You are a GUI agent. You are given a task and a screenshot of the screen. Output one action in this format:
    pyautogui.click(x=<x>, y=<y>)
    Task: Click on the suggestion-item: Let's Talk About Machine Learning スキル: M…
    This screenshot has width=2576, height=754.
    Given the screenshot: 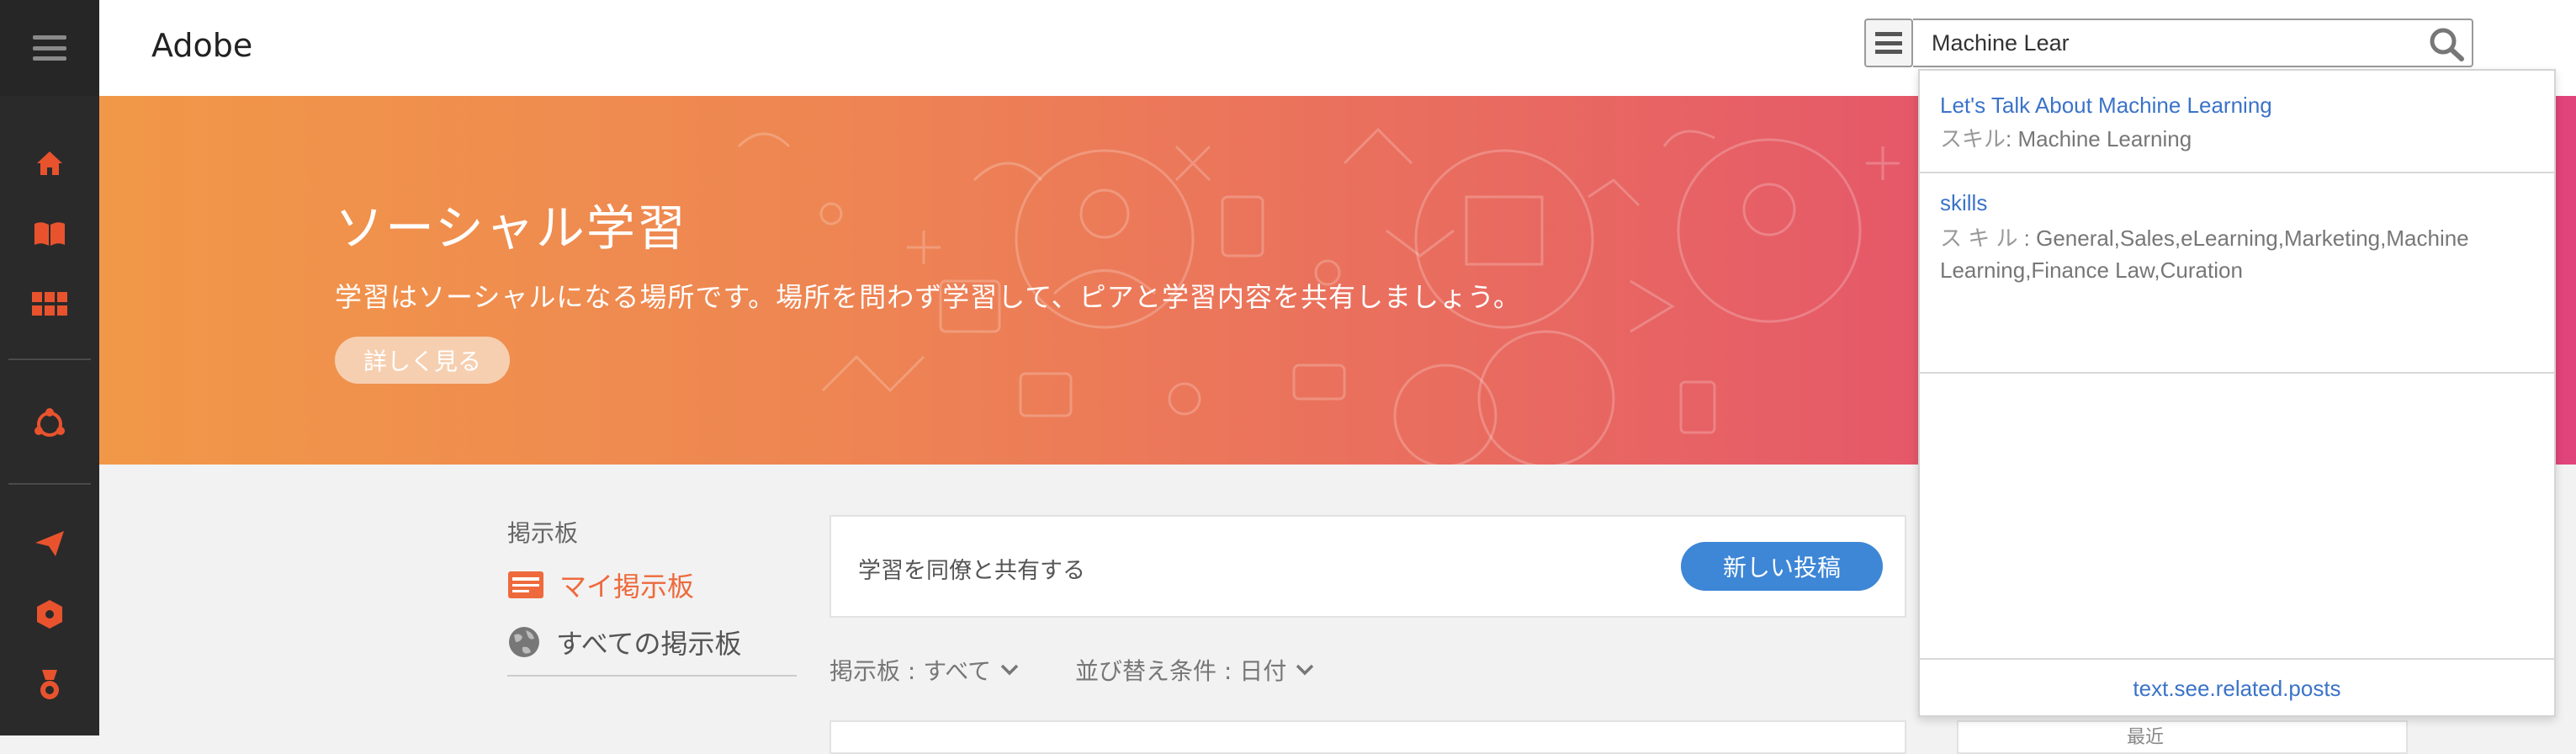 What is the action you would take?
    pyautogui.click(x=2237, y=122)
    